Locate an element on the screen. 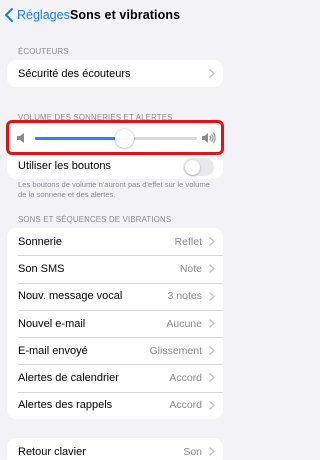  keyboard-group: Retour clavier Son is located at coordinates (115, 449).